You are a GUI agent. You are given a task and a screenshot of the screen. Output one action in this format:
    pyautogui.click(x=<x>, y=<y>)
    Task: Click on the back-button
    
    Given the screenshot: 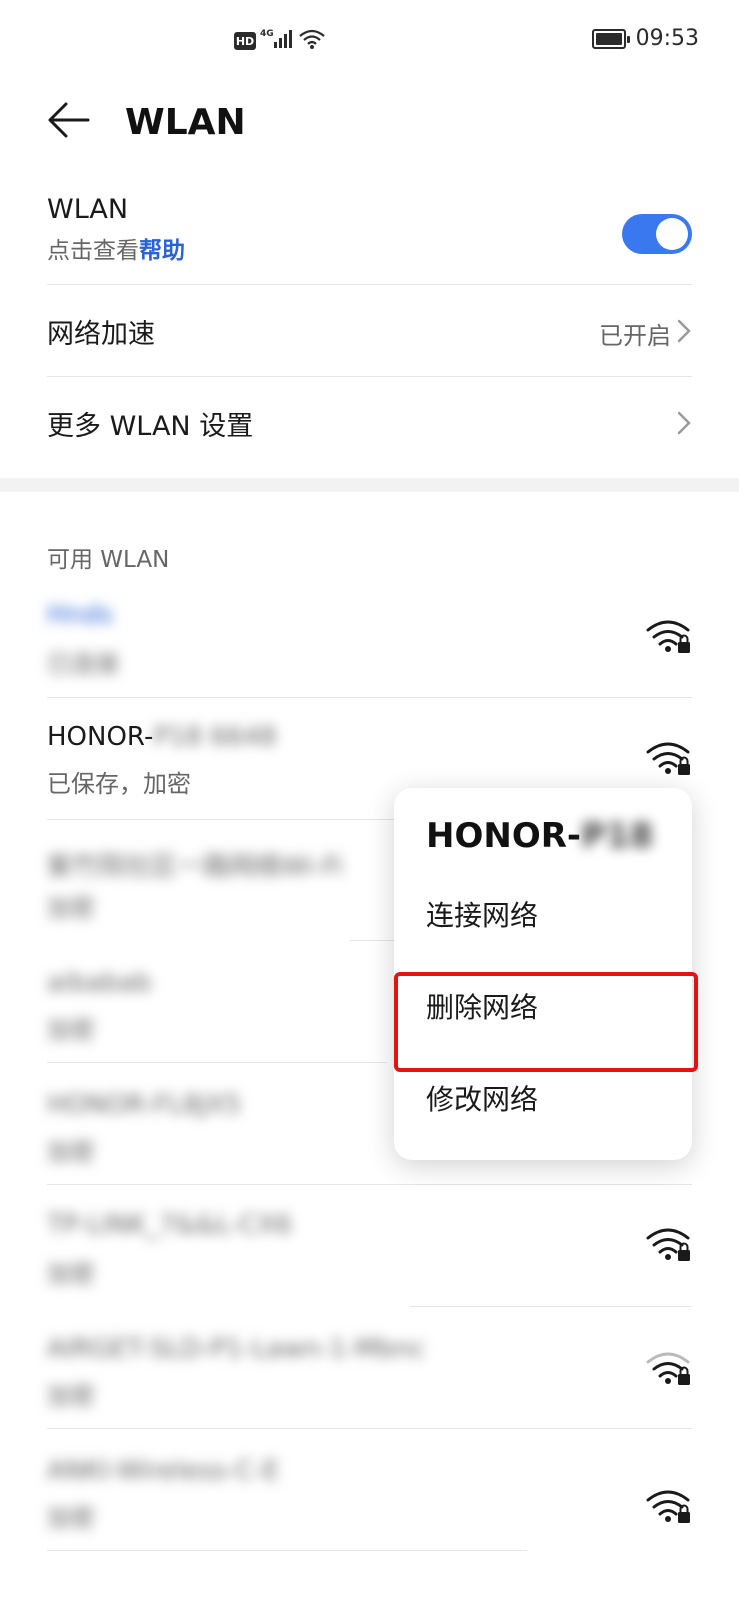 What is the action you would take?
    pyautogui.click(x=68, y=122)
    